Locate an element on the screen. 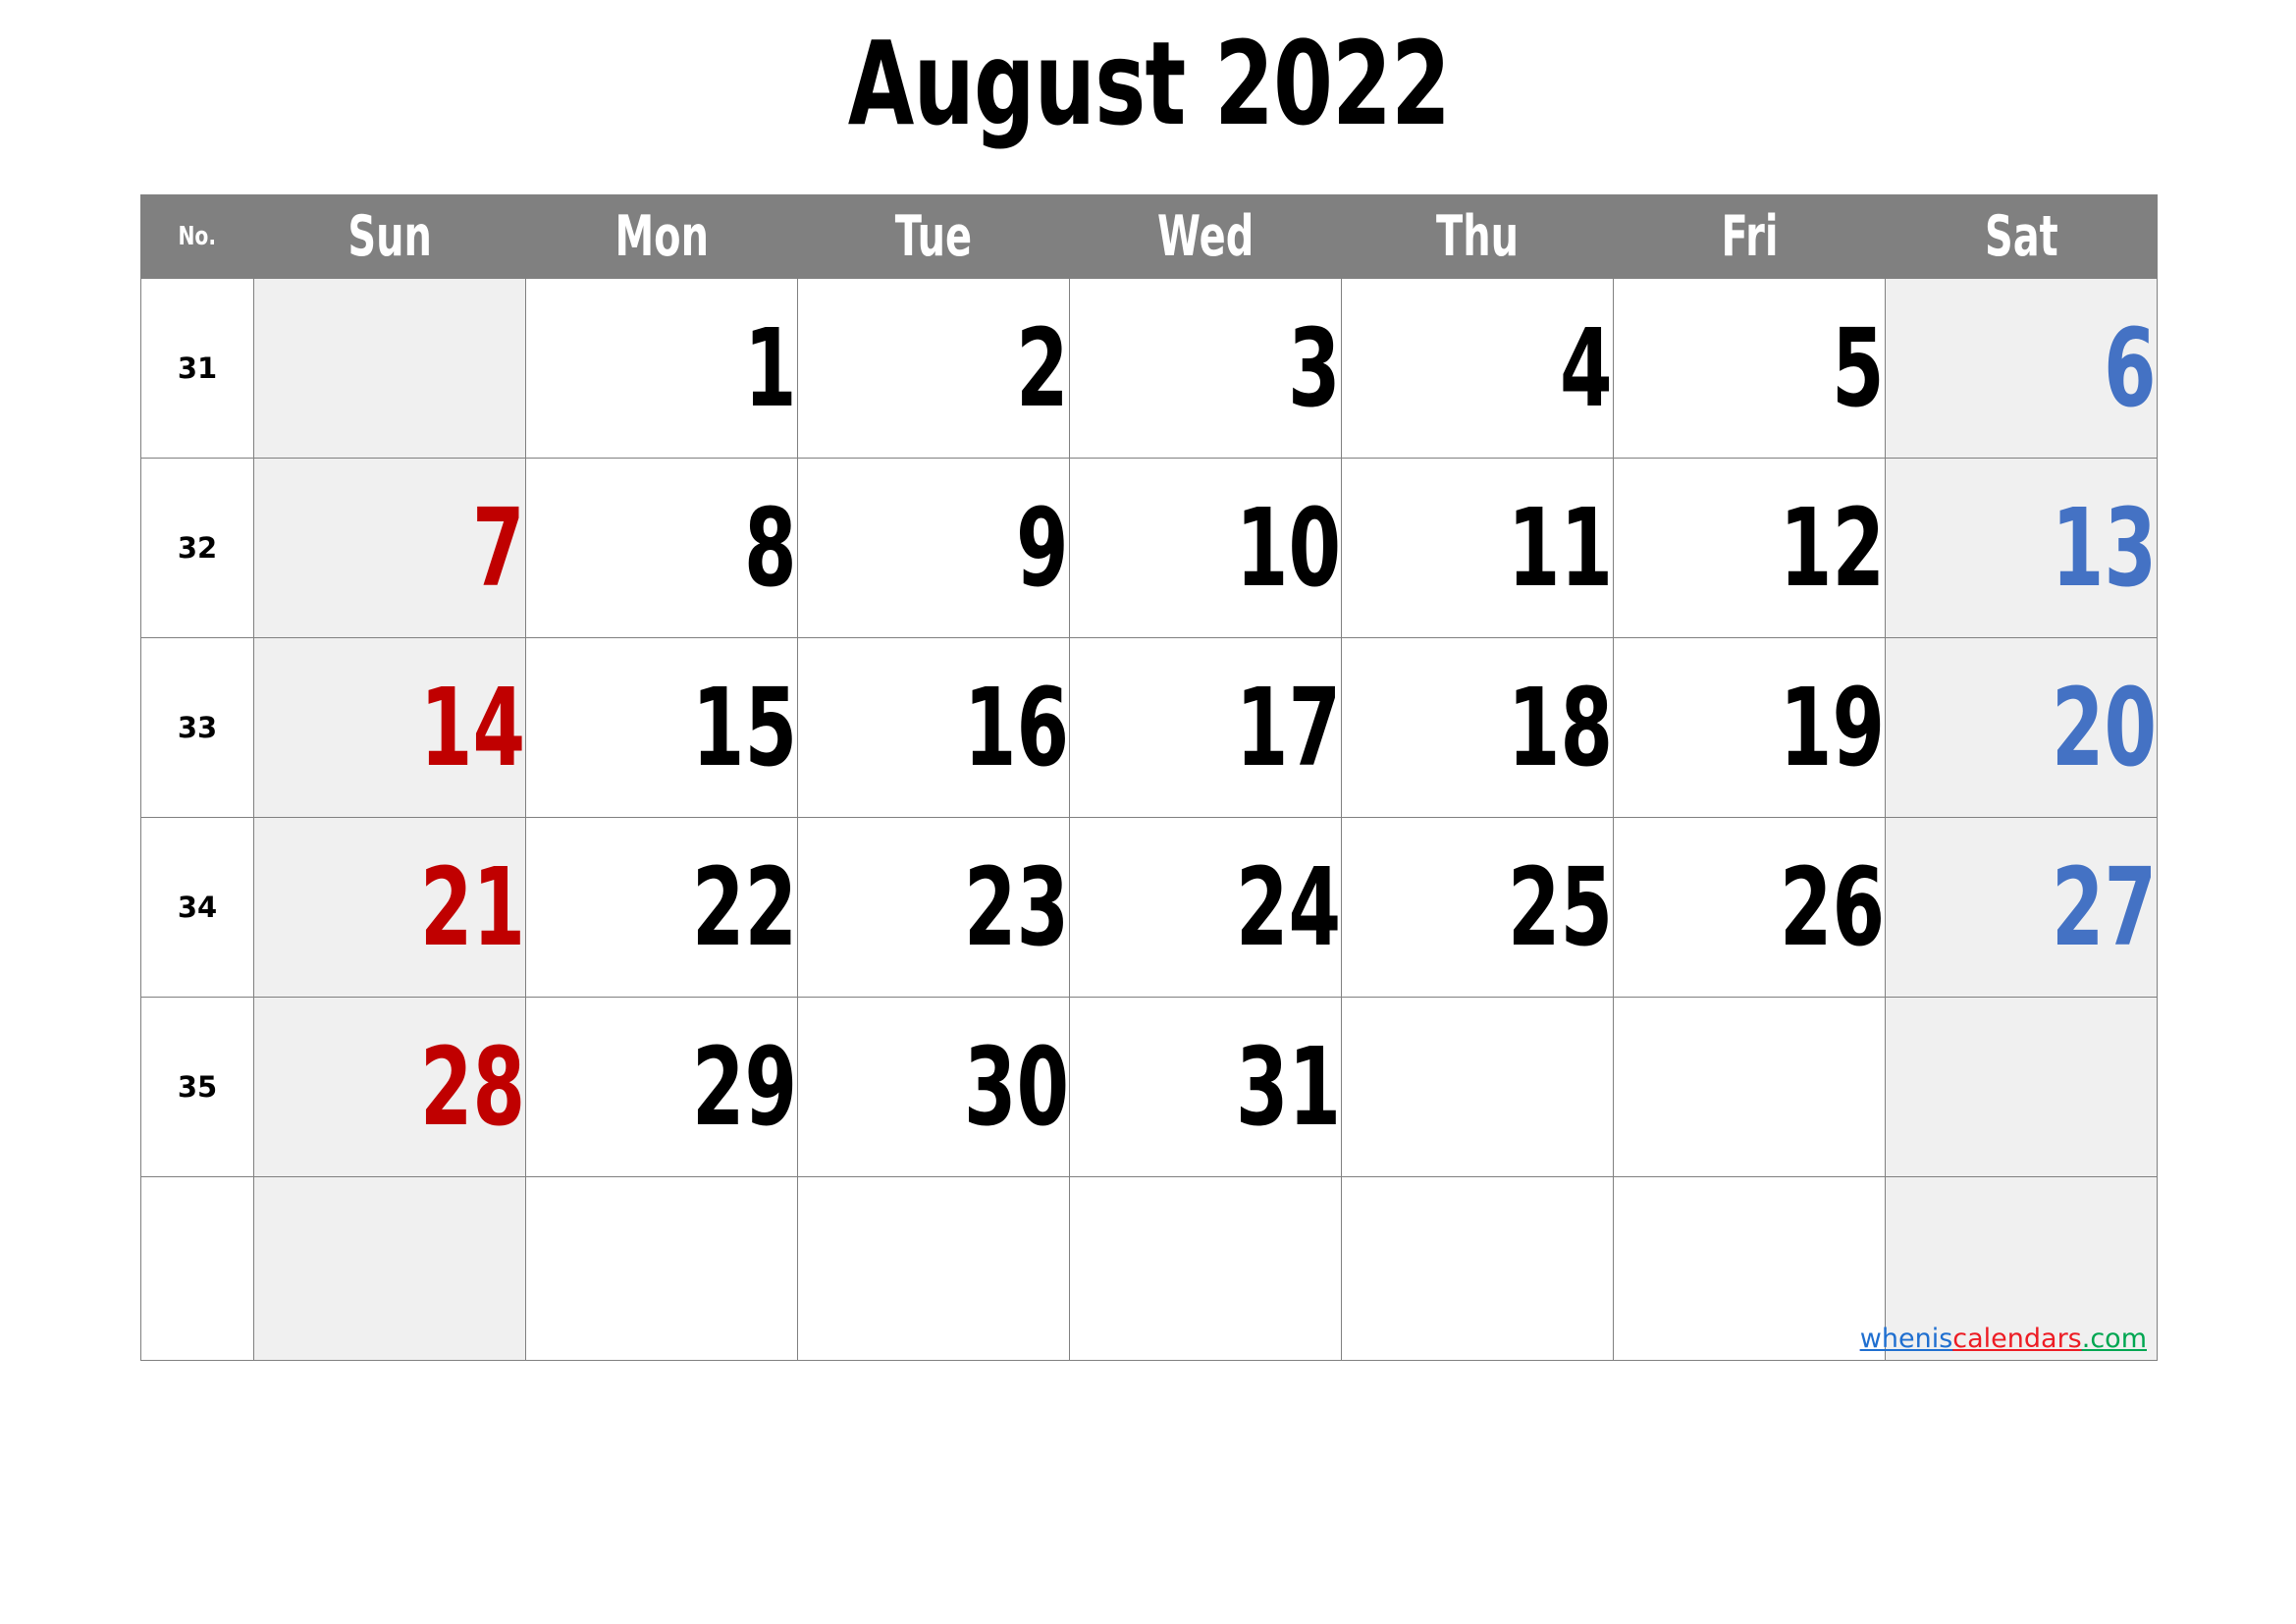  calendar-header-row: No. Sun Mon Tue Wed Thu Fri Sat is located at coordinates (1149, 236).